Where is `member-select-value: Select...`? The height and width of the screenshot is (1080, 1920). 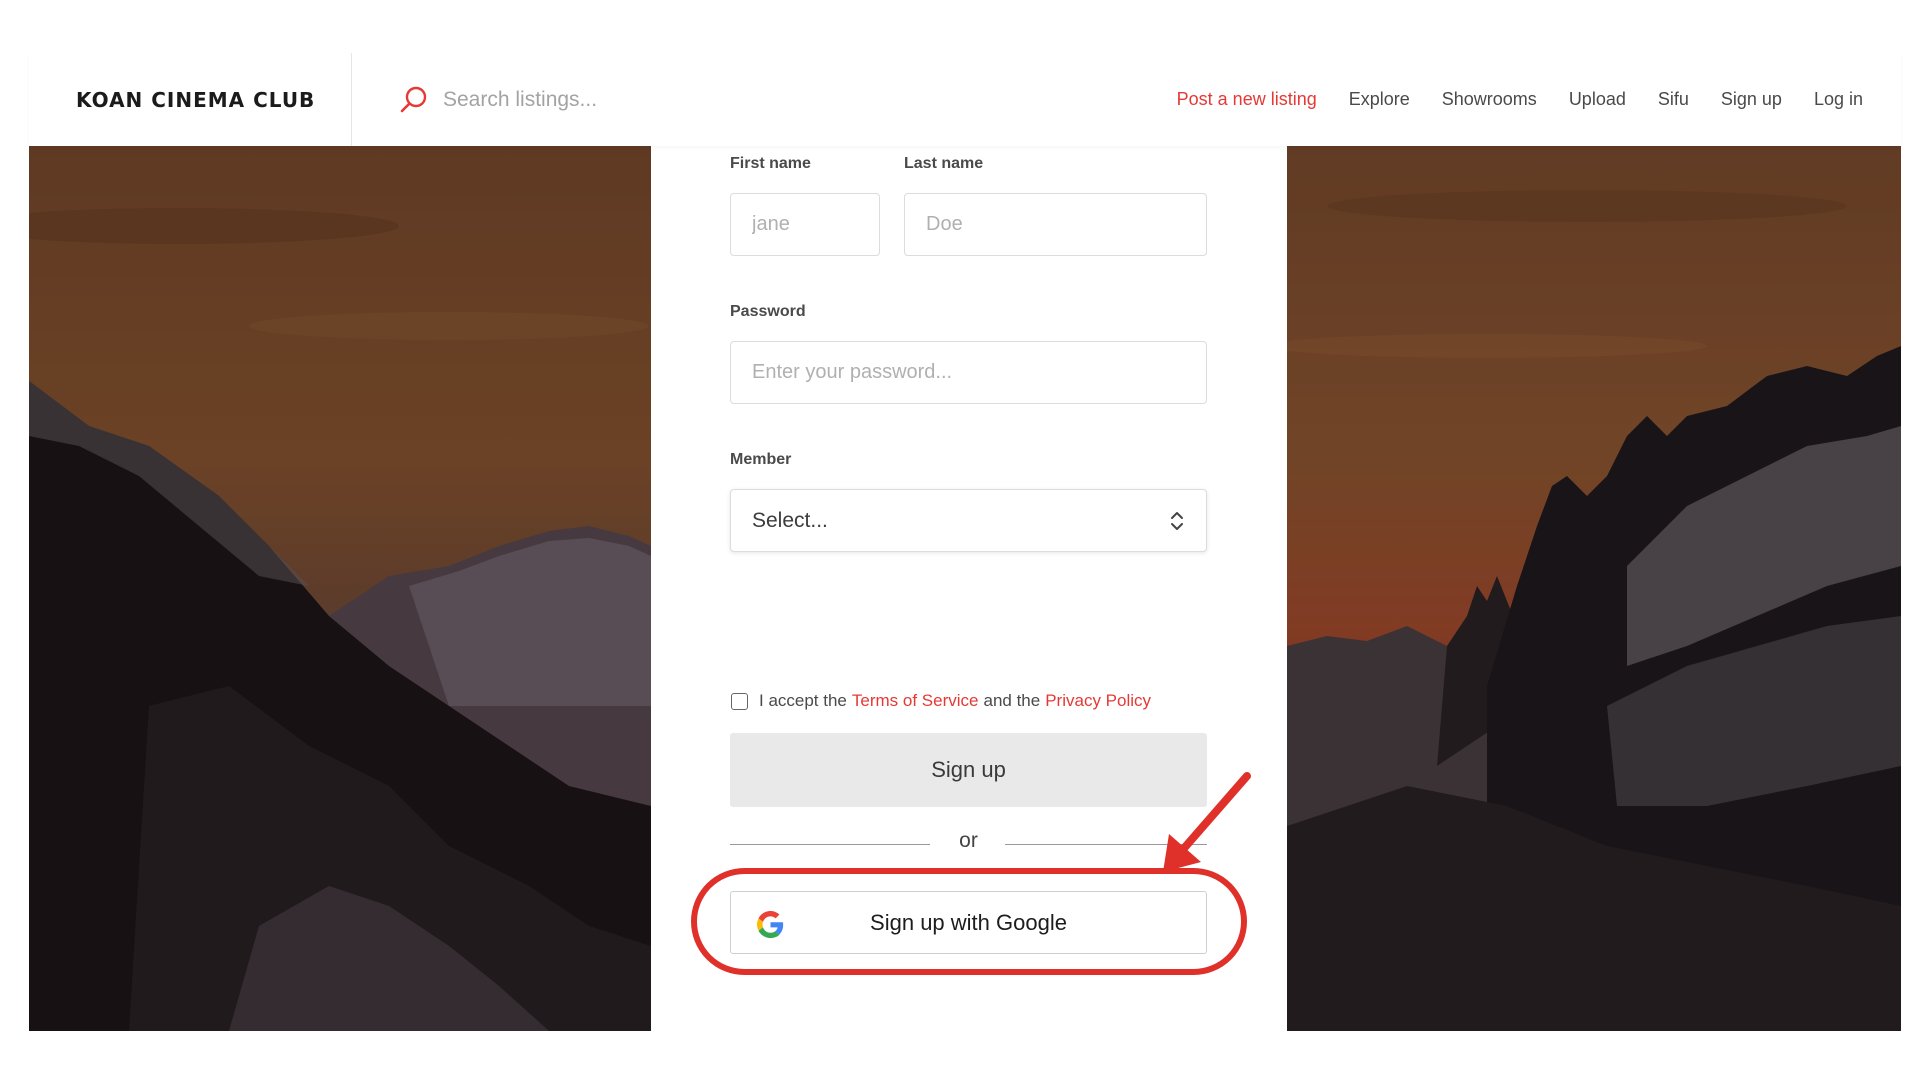 member-select-value: Select... is located at coordinates (790, 520).